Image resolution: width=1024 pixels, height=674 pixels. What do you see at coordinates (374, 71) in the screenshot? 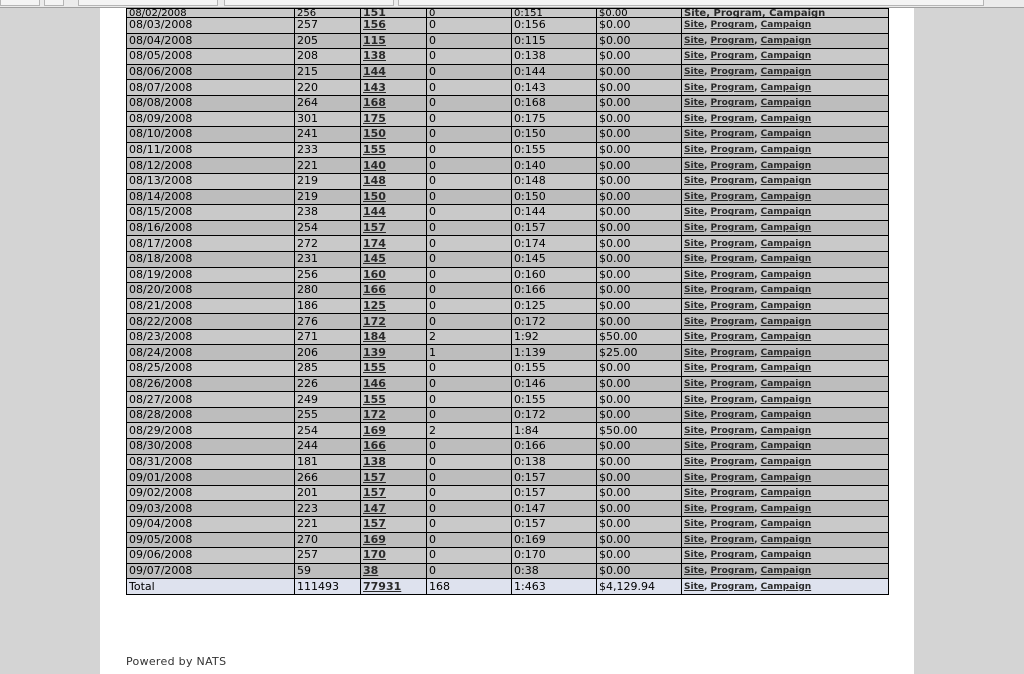
I see `unique-hits-link: 144` at bounding box center [374, 71].